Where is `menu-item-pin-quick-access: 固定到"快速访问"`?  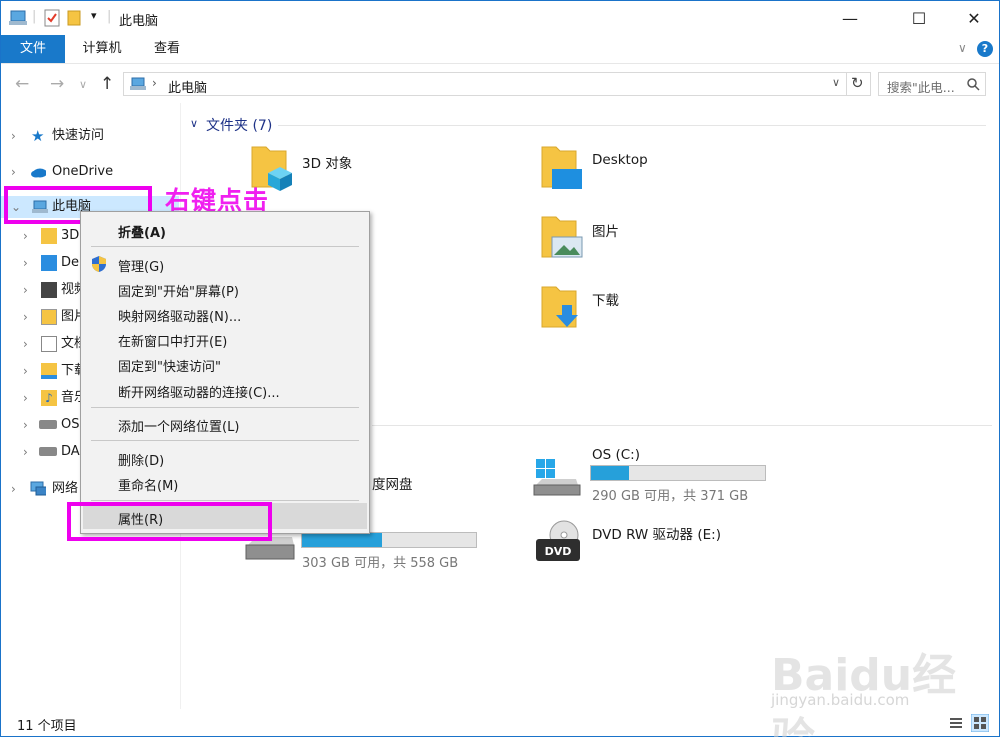
menu-item-pin-quick-access: 固定到"快速访问" is located at coordinates (169, 365).